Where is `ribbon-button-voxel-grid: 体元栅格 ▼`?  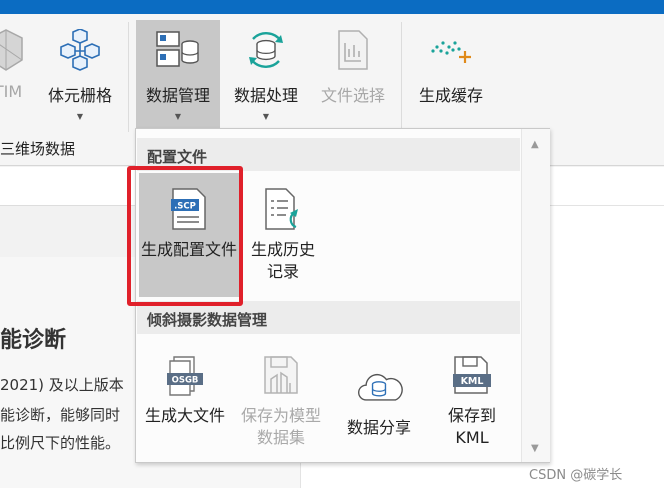
ribbon-button-voxel-grid: 体元栅格 ▼ is located at coordinates (80, 74).